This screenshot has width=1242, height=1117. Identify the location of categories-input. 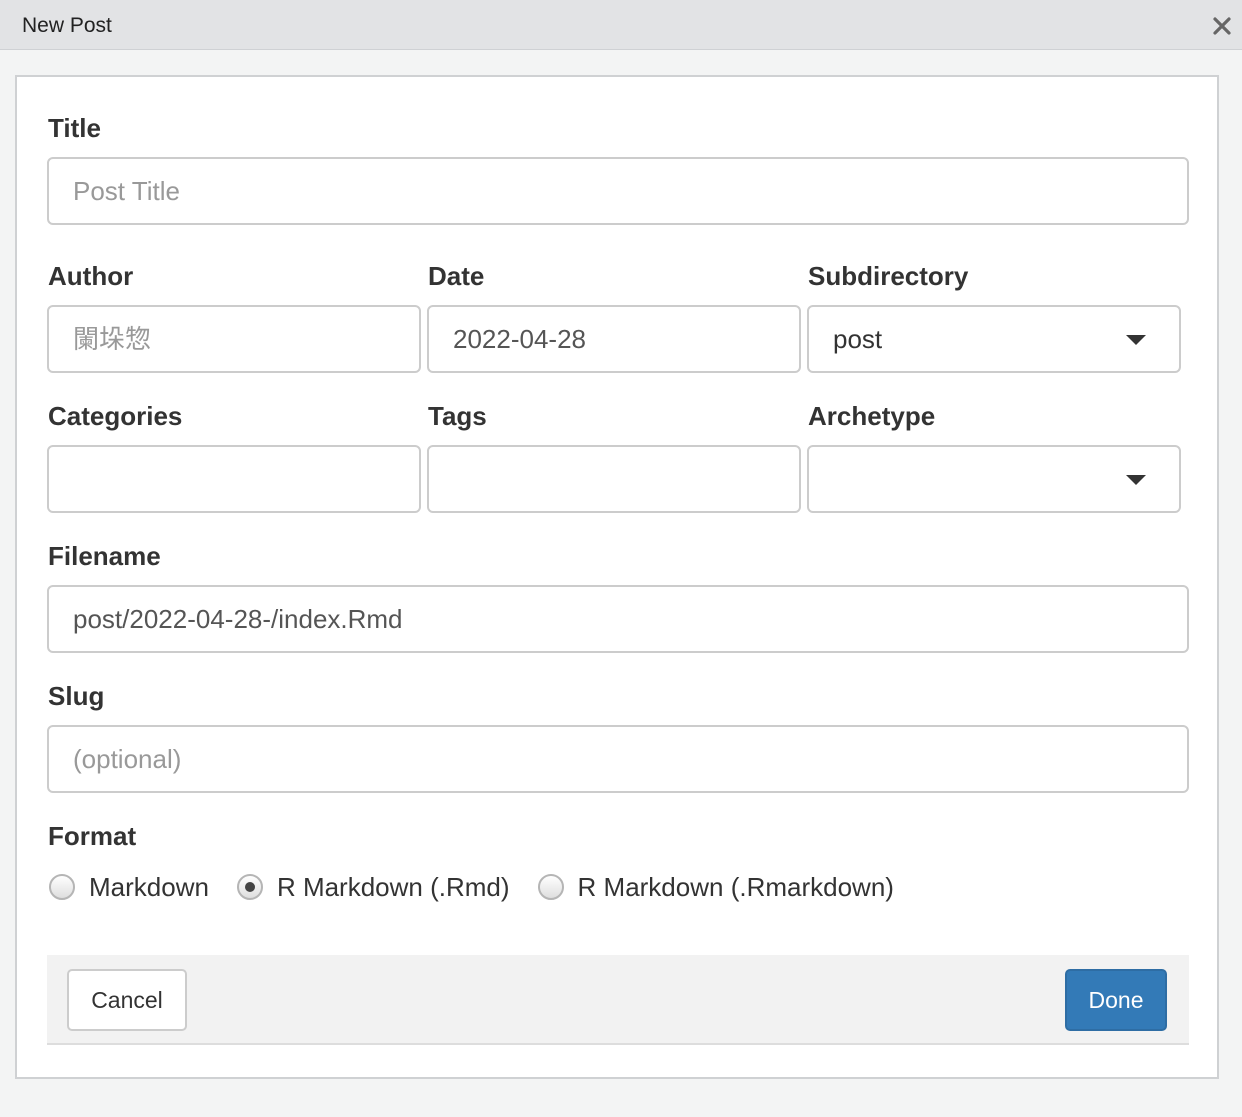
(234, 479).